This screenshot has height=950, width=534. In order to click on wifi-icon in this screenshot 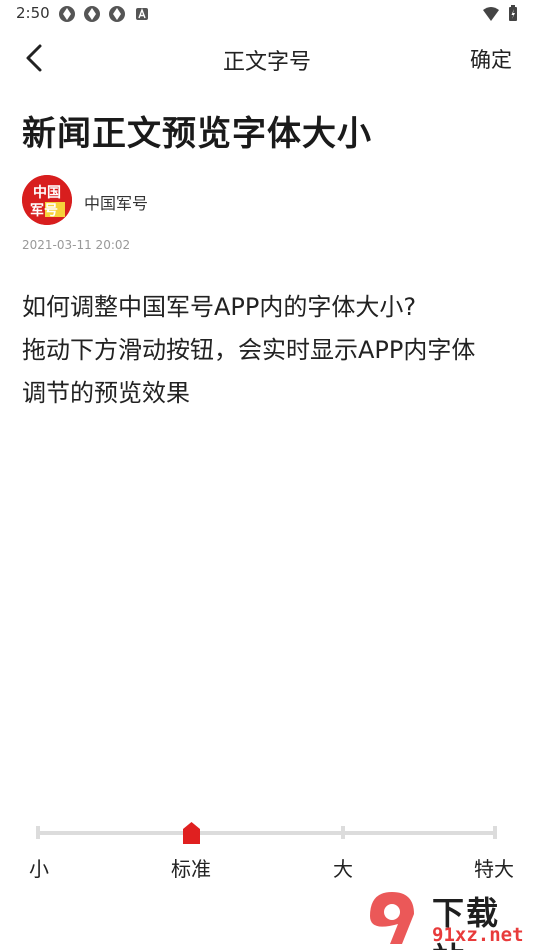, I will do `click(491, 13)`.